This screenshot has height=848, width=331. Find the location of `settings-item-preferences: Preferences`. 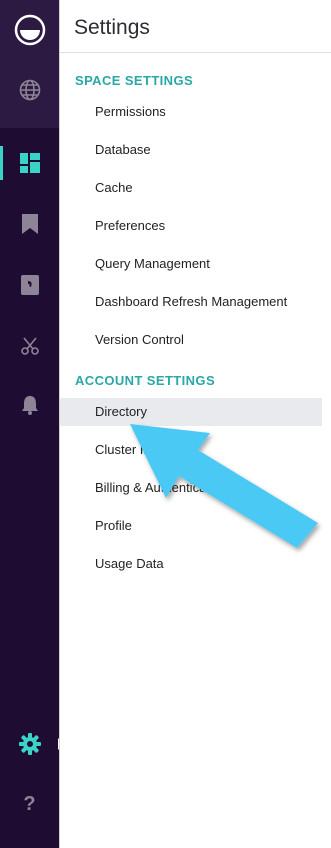

settings-item-preferences: Preferences is located at coordinates (191, 226).